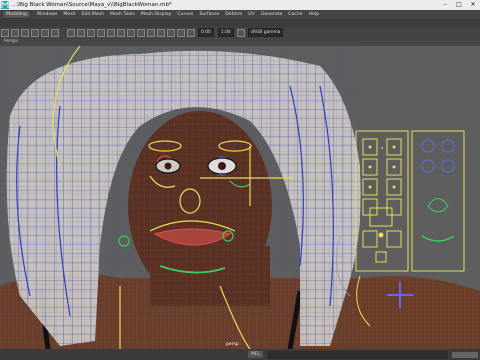  What do you see at coordinates (141, 32) in the screenshot?
I see `wireframe-icon` at bounding box center [141, 32].